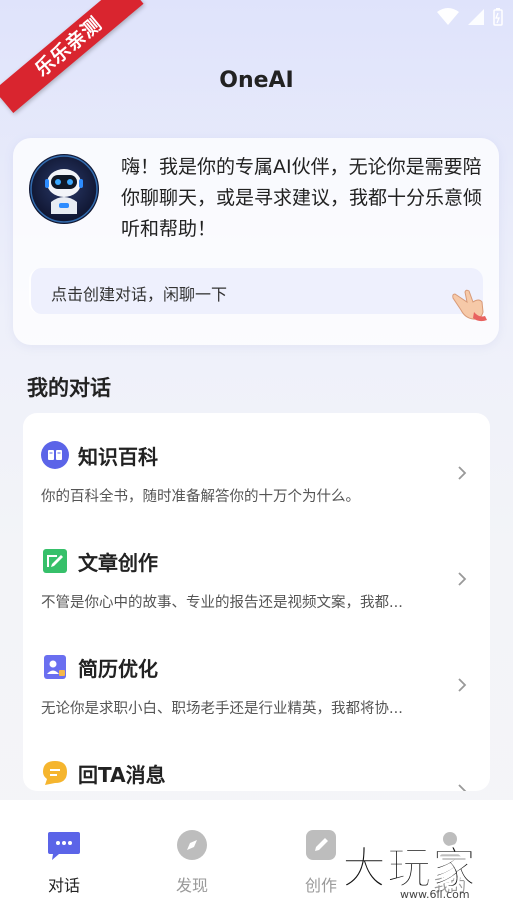 This screenshot has height=912, width=513. Describe the element at coordinates (192, 862) in the screenshot. I see `tab-discover: 发现` at that location.